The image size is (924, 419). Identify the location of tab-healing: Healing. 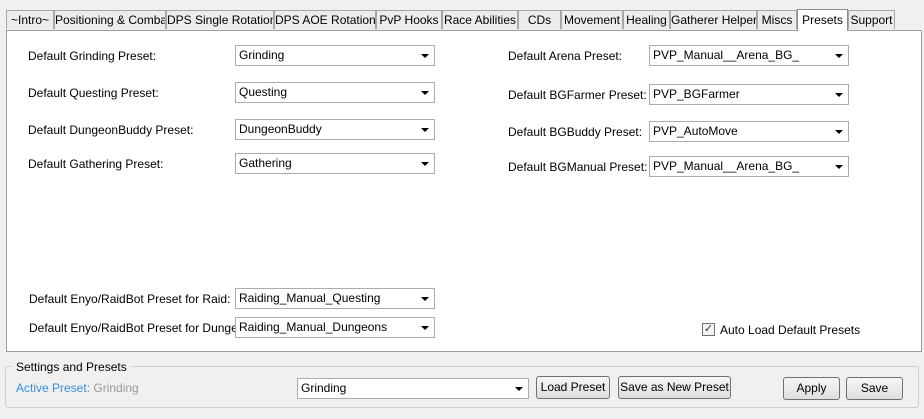
(646, 19).